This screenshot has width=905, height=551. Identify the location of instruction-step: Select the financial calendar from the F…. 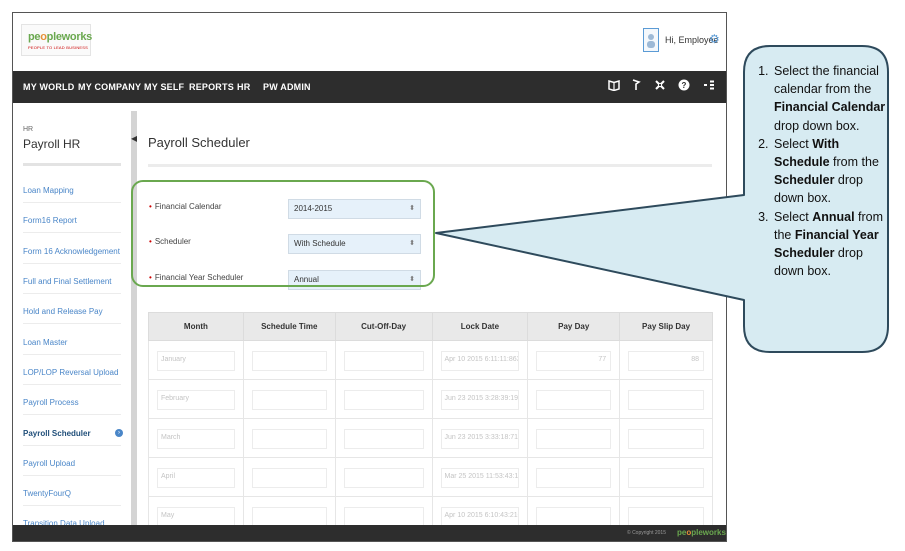
(829, 98).